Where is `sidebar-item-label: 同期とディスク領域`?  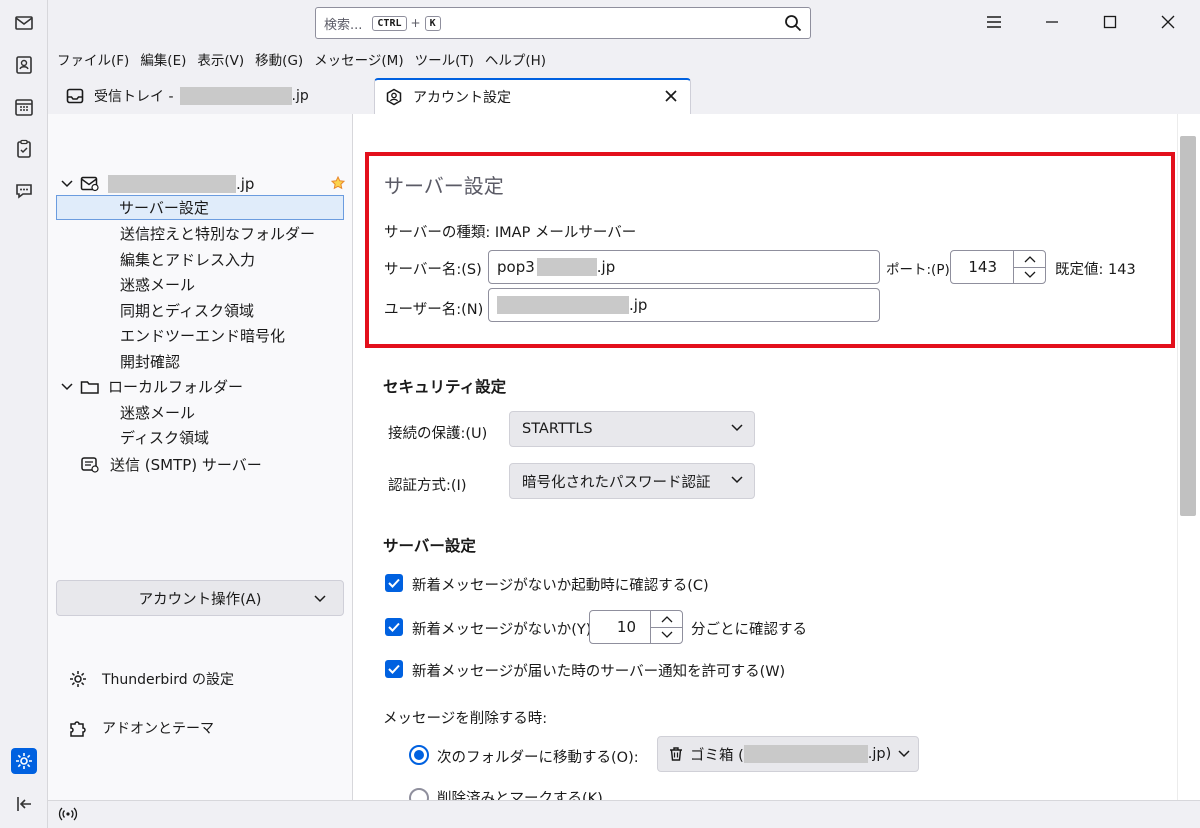
sidebar-item-label: 同期とディスク領域 is located at coordinates (187, 311).